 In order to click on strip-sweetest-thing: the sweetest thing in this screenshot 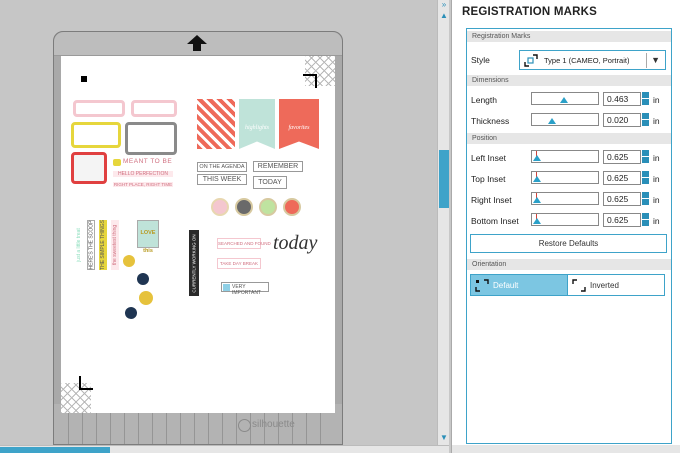, I will do `click(115, 245)`.